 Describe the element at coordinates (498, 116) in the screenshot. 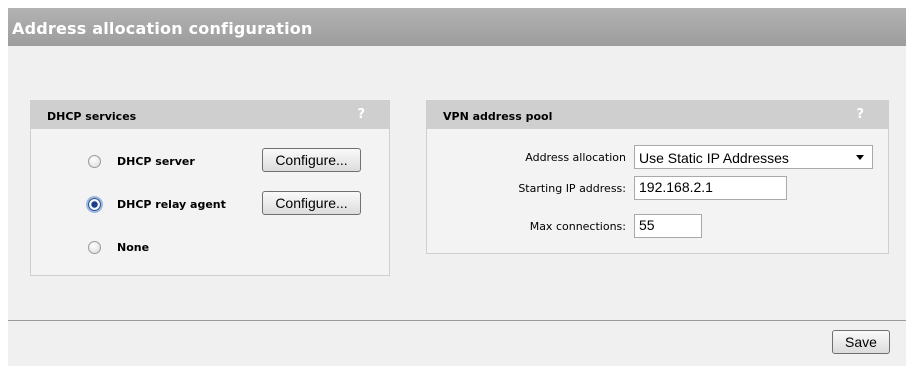

I see `vpn-address-pool-title: VPN address pool` at that location.